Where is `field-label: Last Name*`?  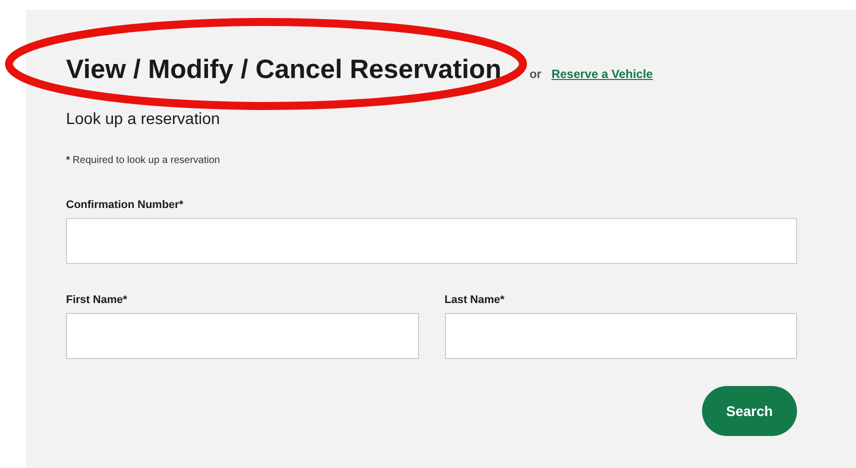
field-label: Last Name* is located at coordinates (475, 300).